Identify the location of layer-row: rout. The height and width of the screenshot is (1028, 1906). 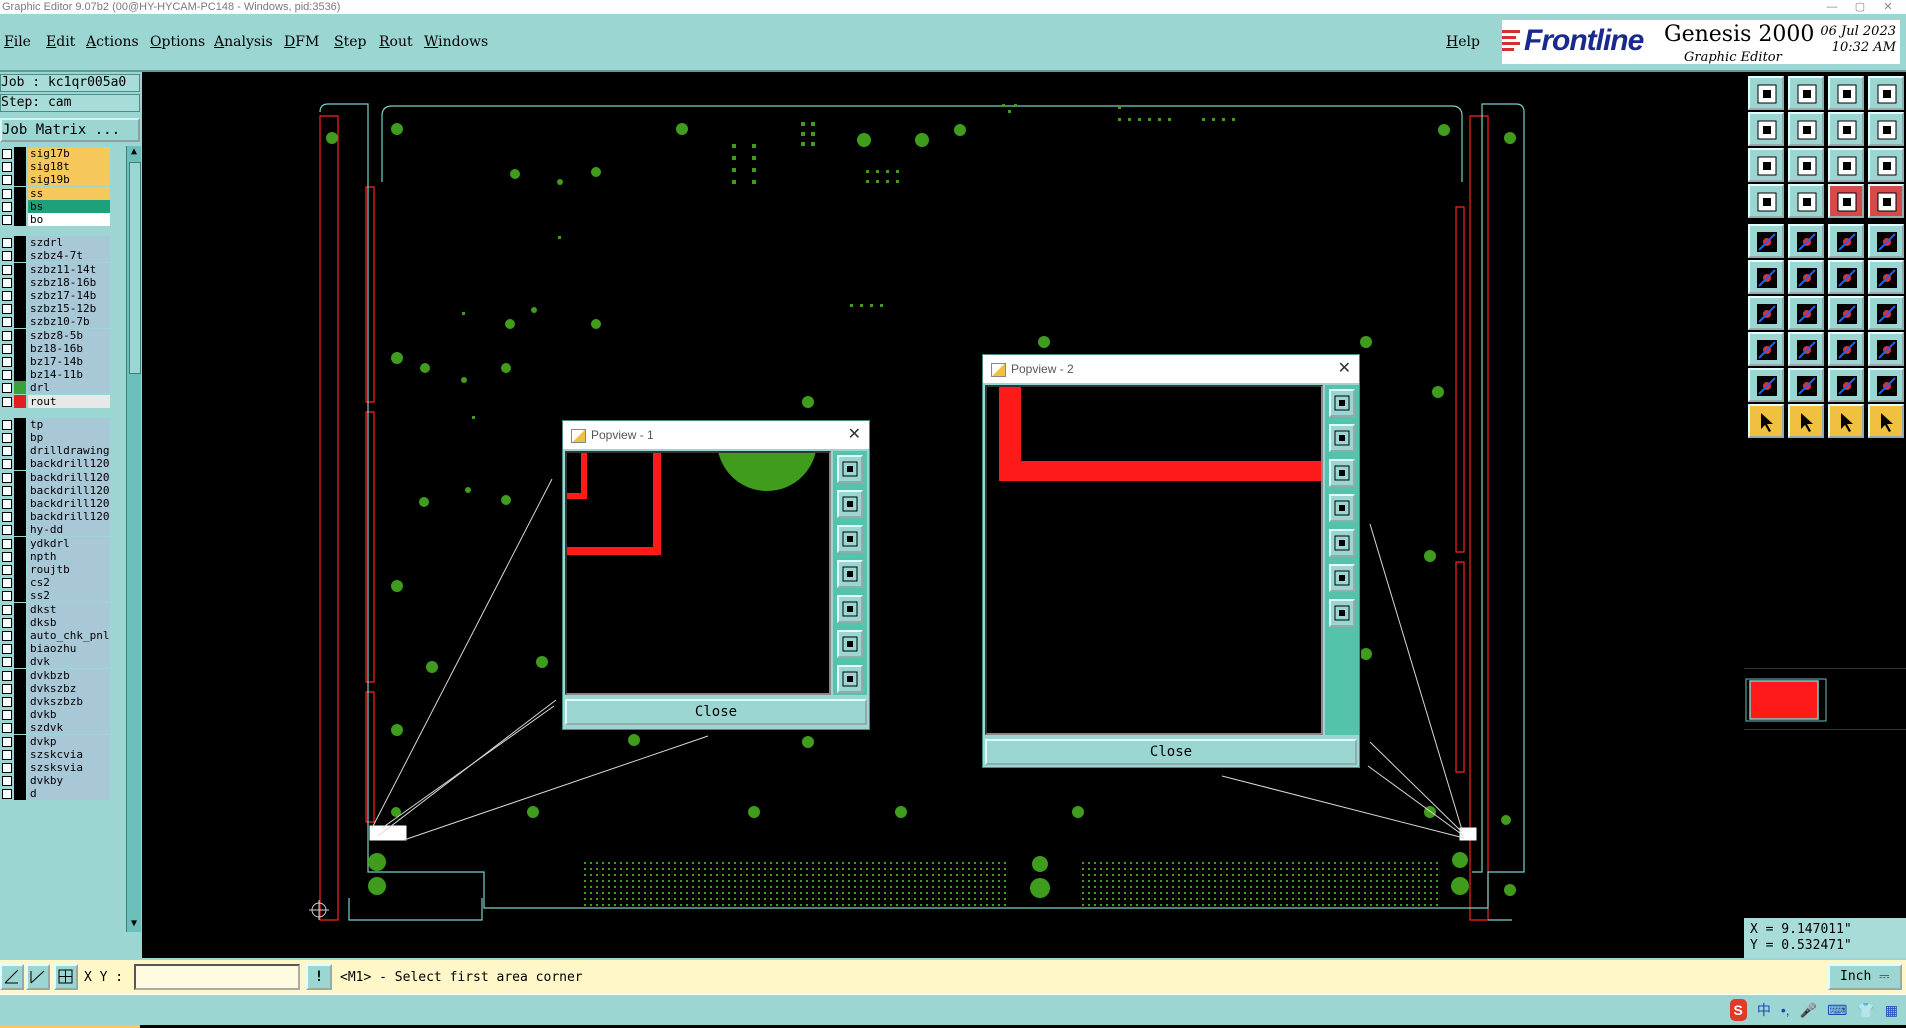
(63, 401).